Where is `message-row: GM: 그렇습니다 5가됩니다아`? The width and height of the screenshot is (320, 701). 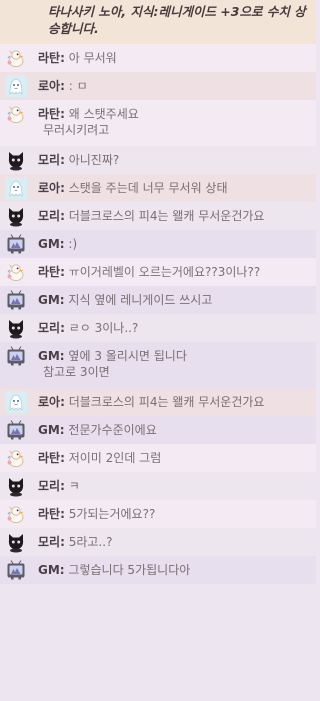
message-row: GM: 그렇습니다 5가됩니다아 is located at coordinates (158, 570).